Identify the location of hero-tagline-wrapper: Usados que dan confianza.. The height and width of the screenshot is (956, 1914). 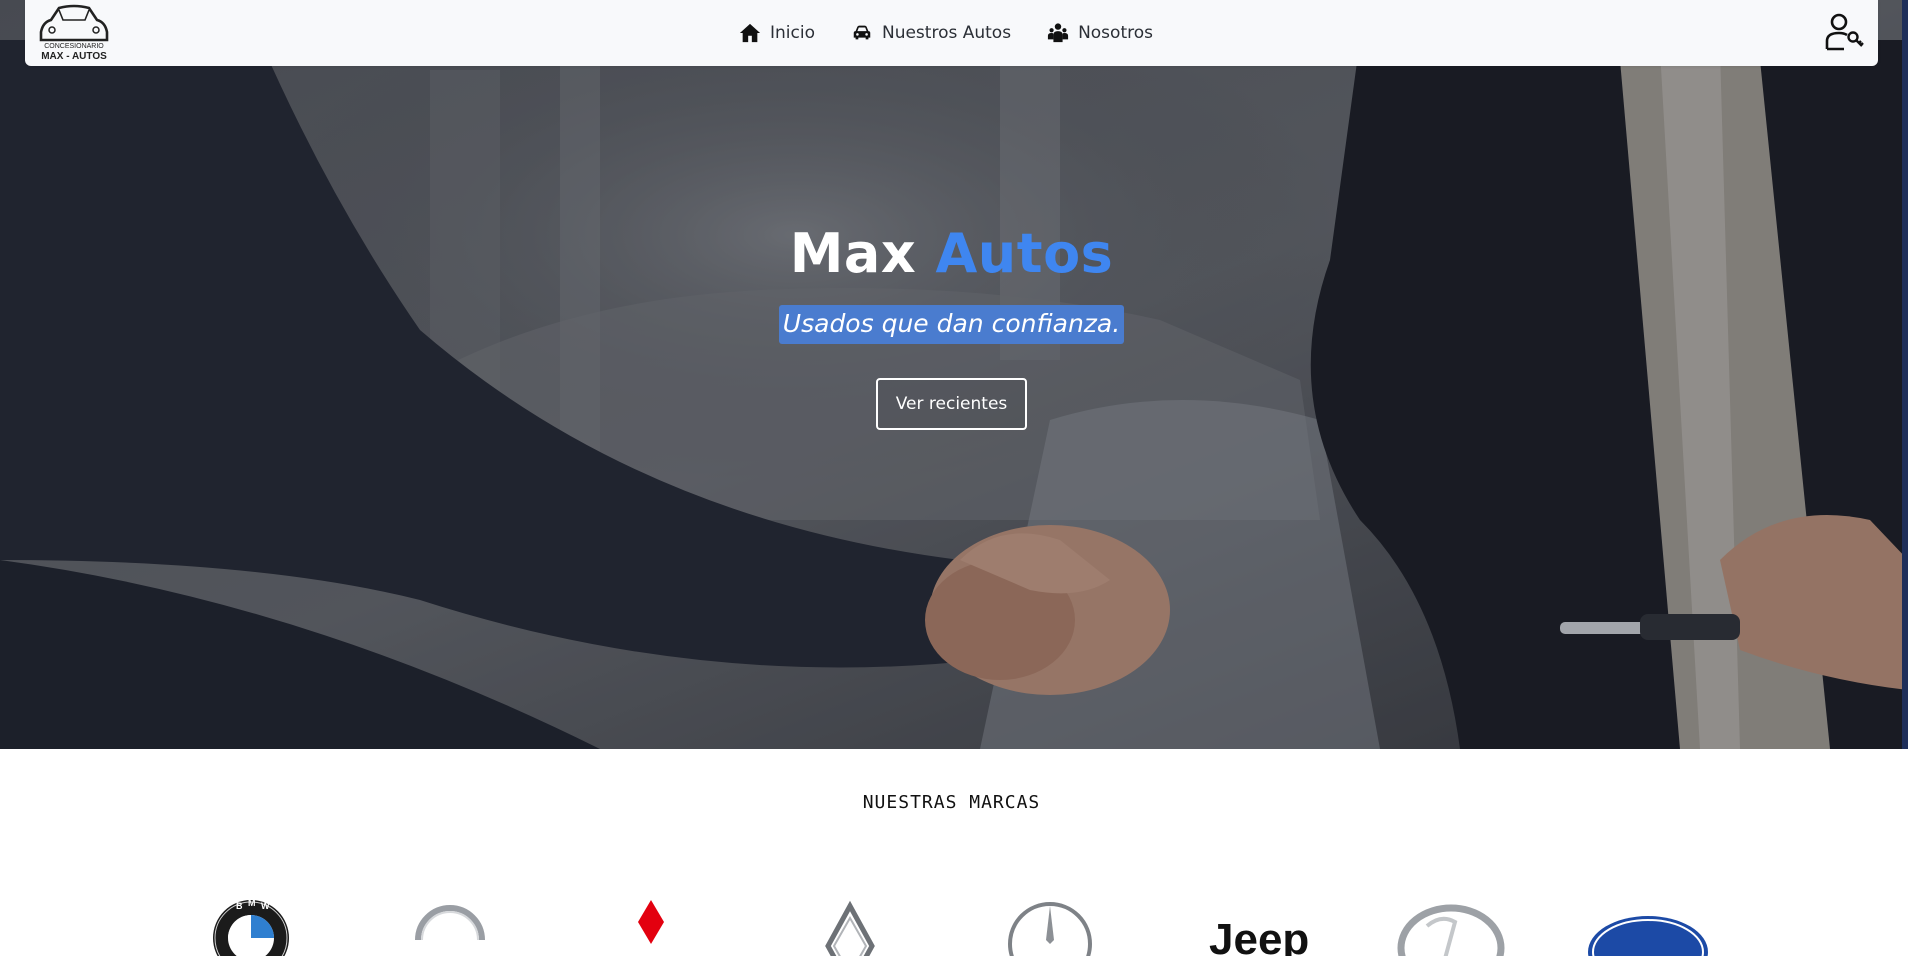
(951, 324).